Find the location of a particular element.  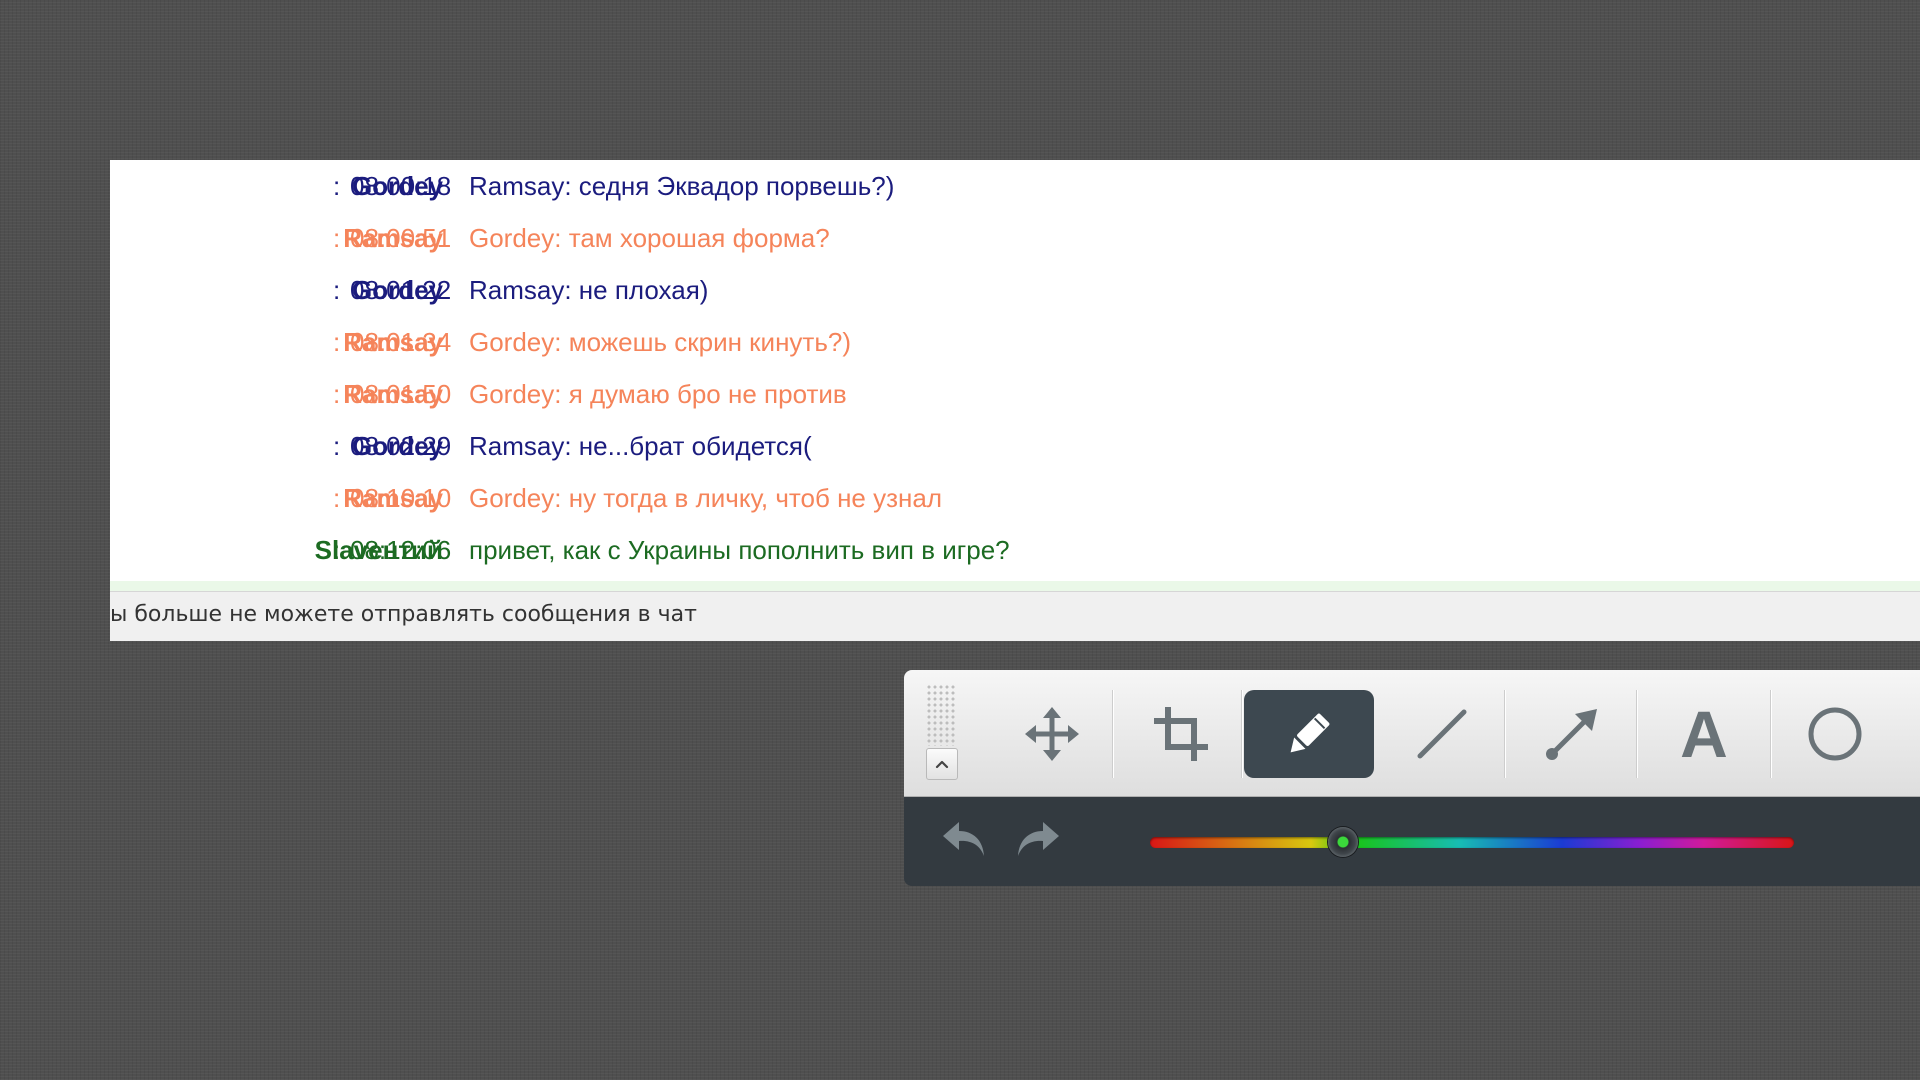

message-time: 08:10:10 is located at coordinates (401, 498).